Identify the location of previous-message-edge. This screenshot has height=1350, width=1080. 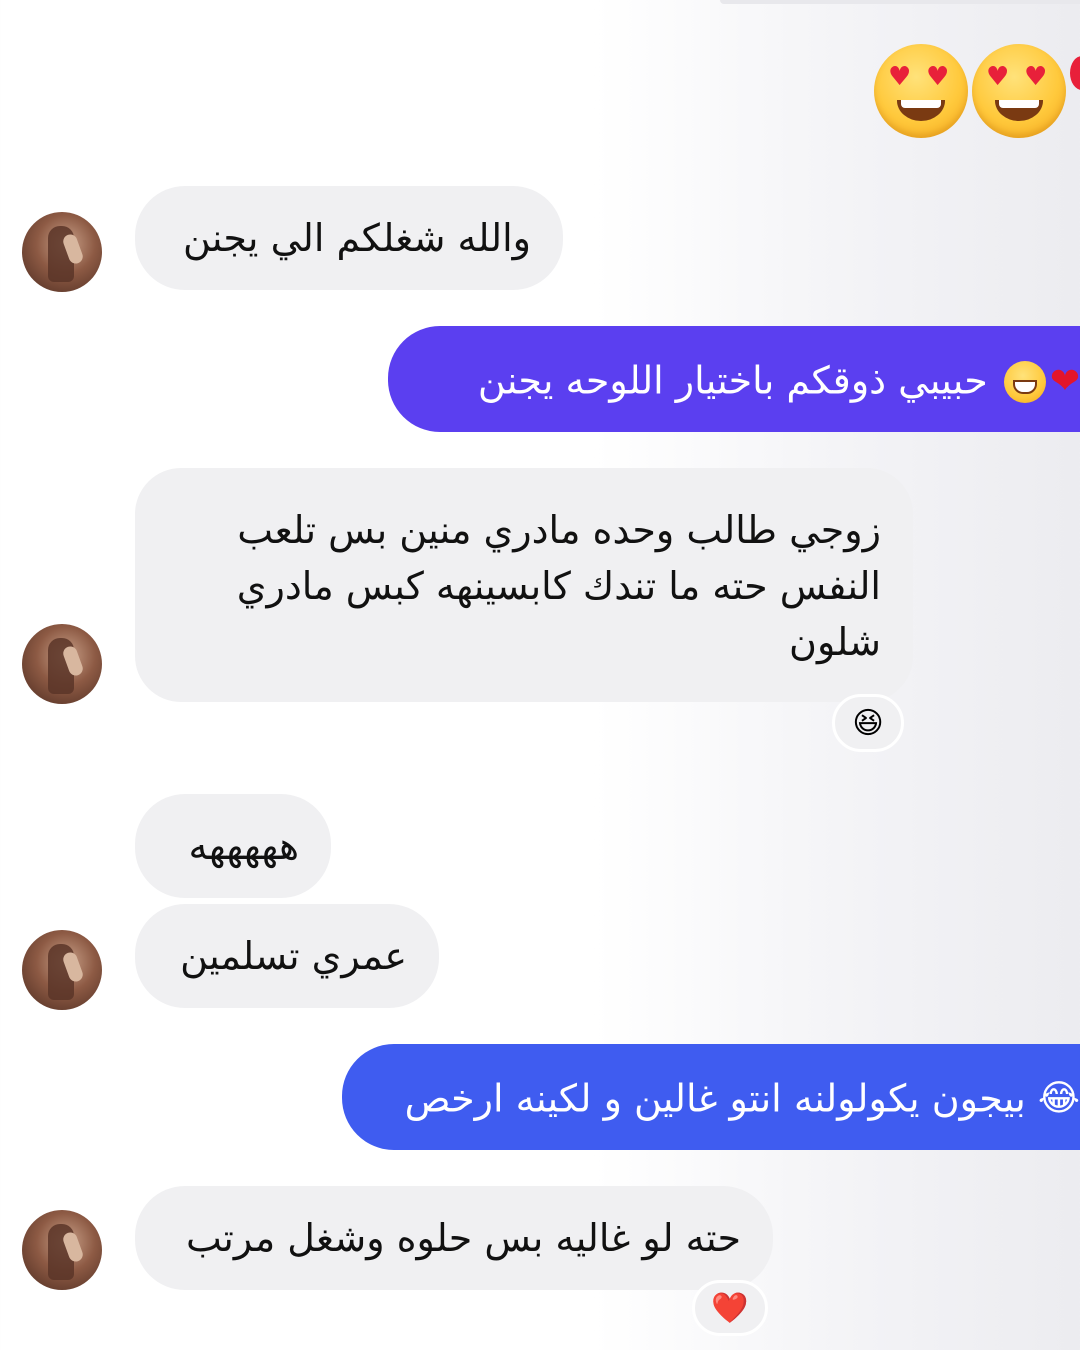
(900, 2).